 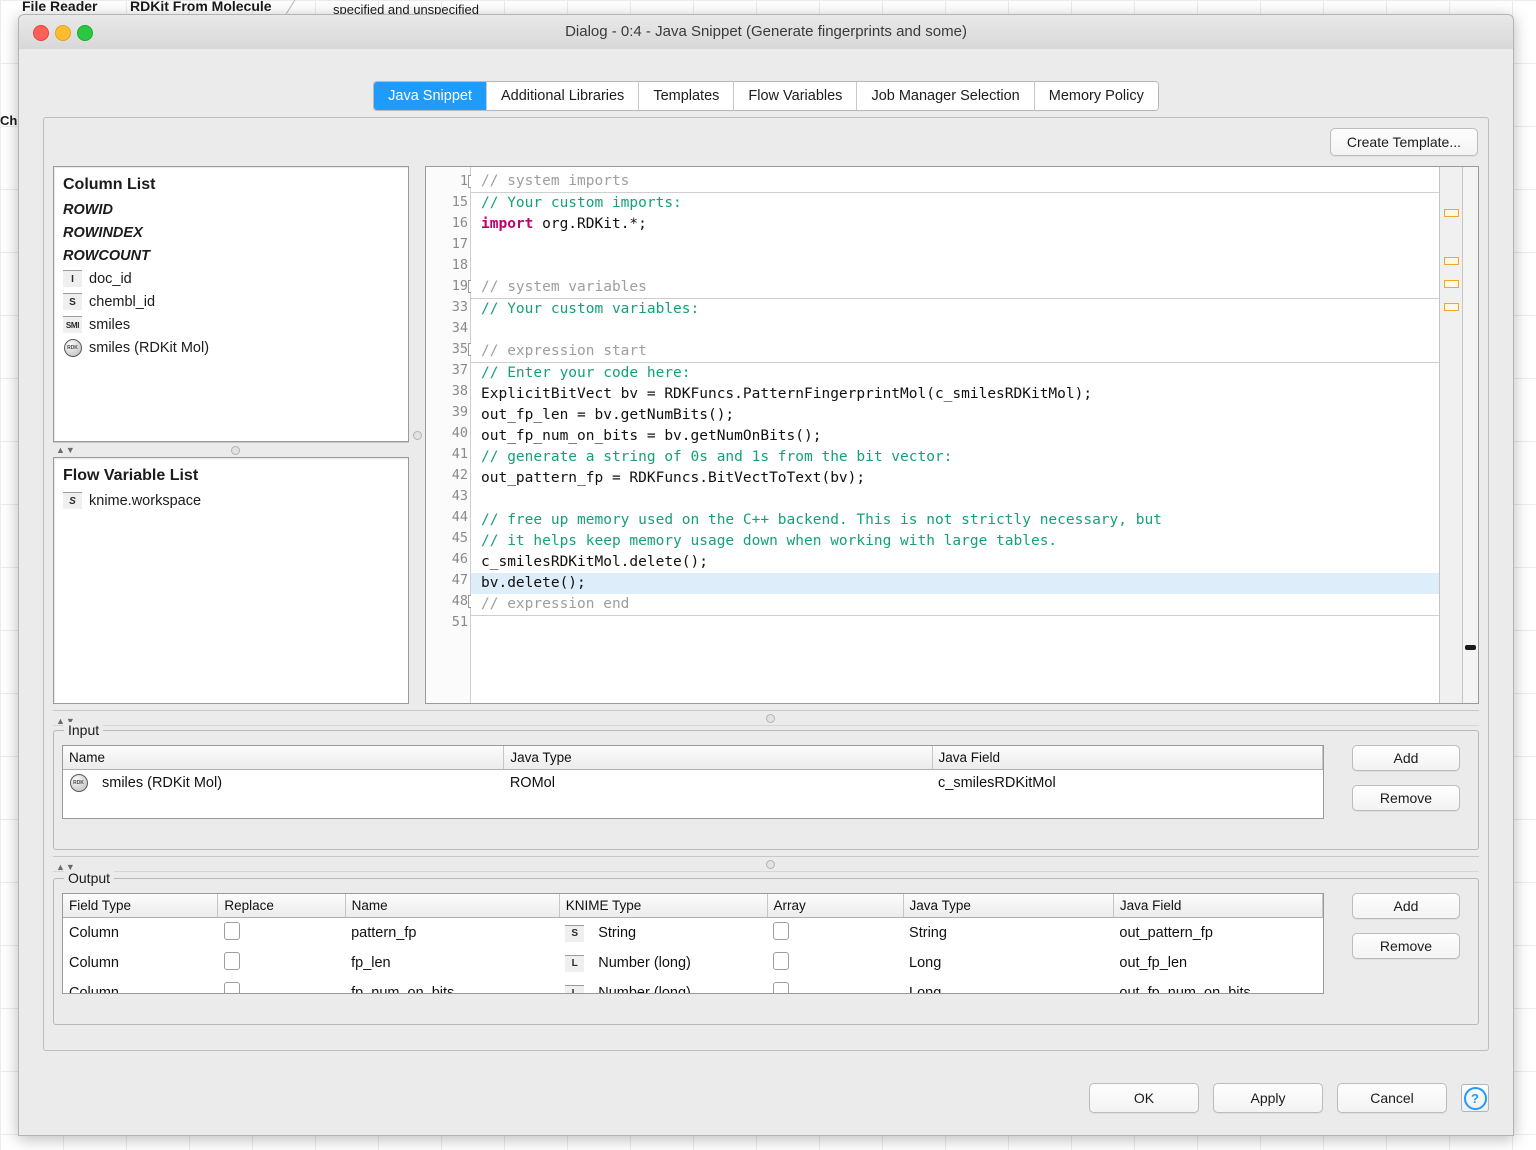 I want to click on output-cell-name: pattern_fp, so click(x=452, y=933).